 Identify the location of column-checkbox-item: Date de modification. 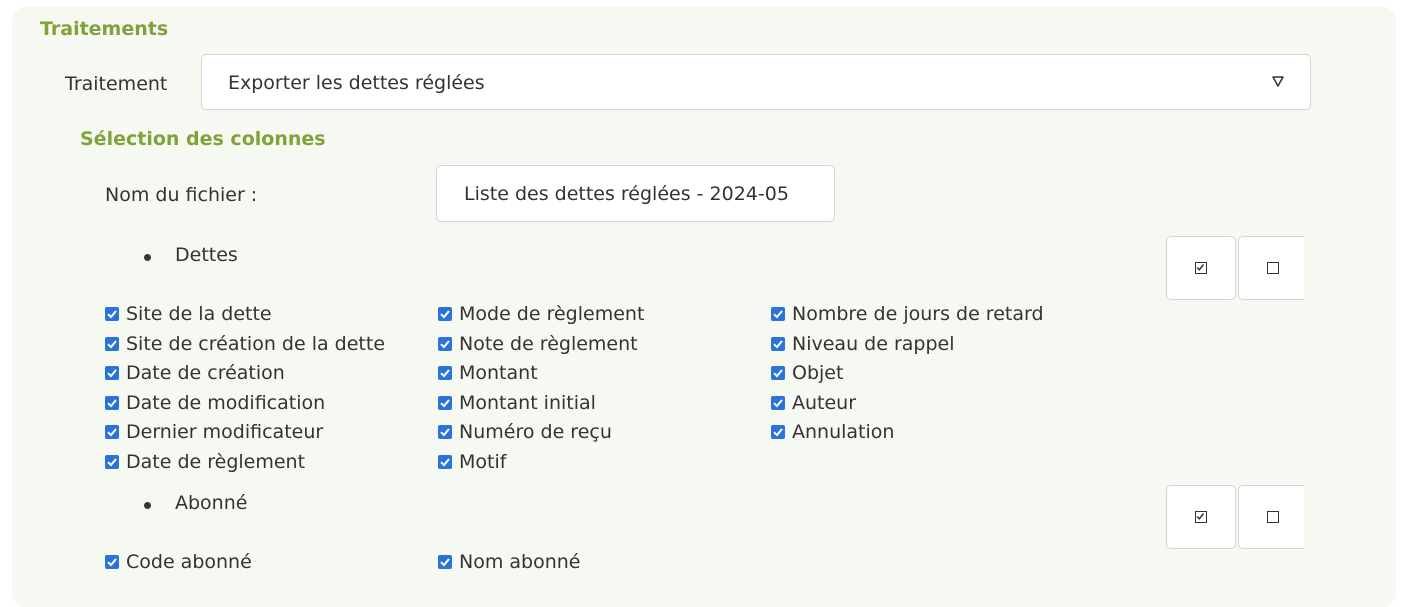
(215, 403).